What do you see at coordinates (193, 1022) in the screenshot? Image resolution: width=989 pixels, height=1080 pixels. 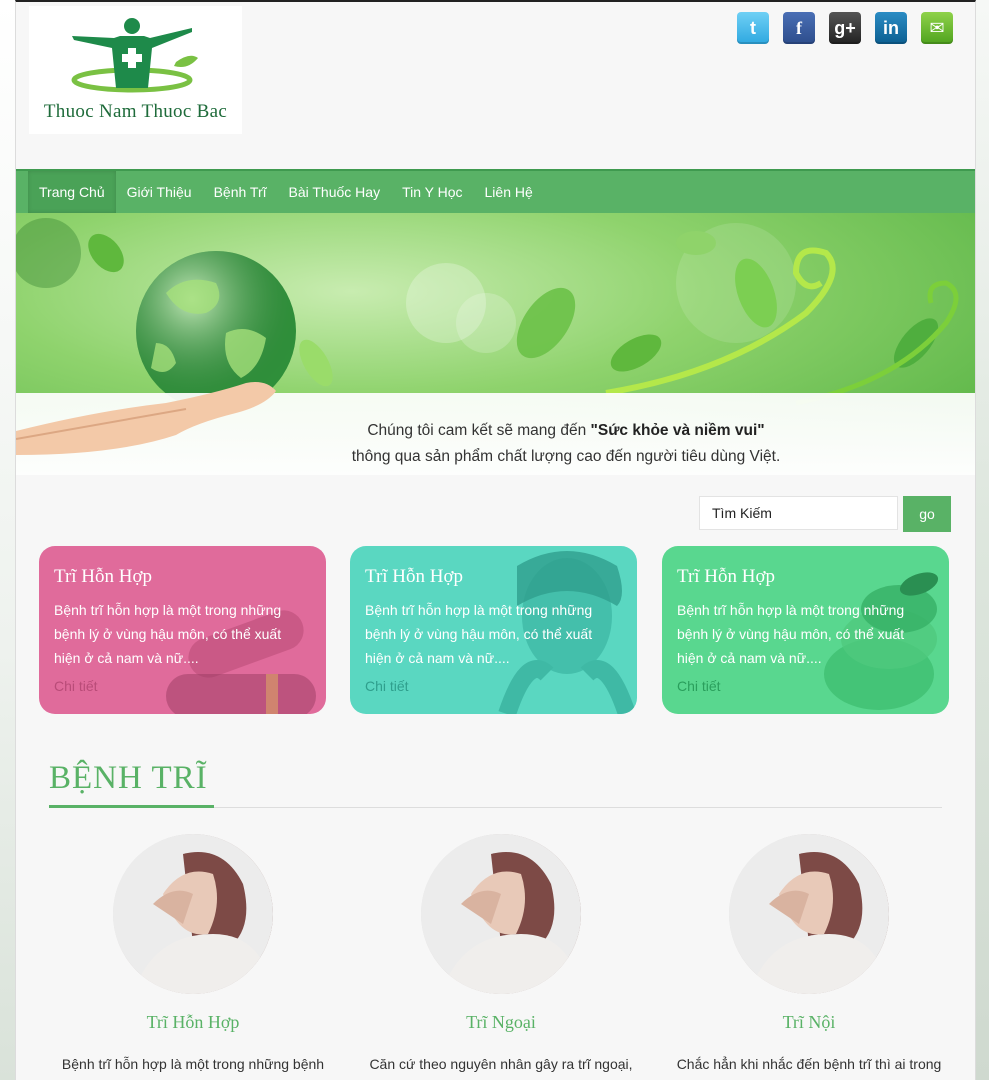 I see `article-title: Trĩ Hỗn Hợp` at bounding box center [193, 1022].